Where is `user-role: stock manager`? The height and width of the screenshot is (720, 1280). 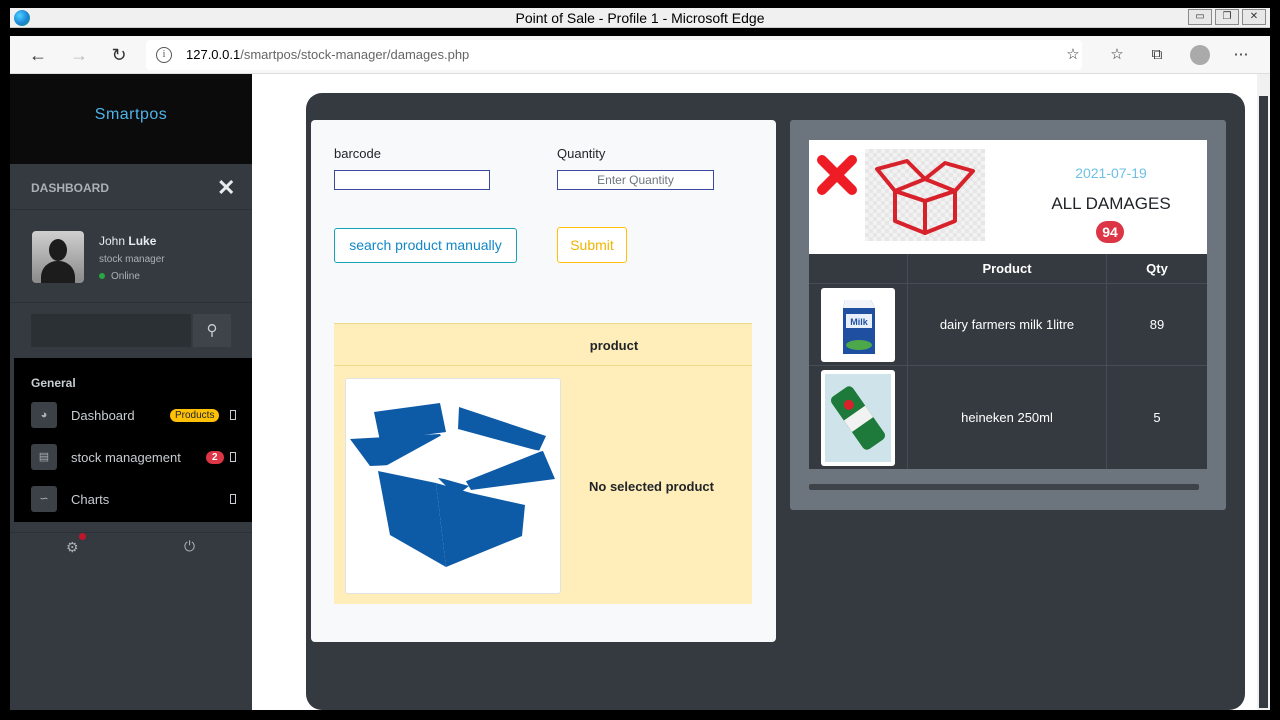 user-role: stock manager is located at coordinates (132, 259).